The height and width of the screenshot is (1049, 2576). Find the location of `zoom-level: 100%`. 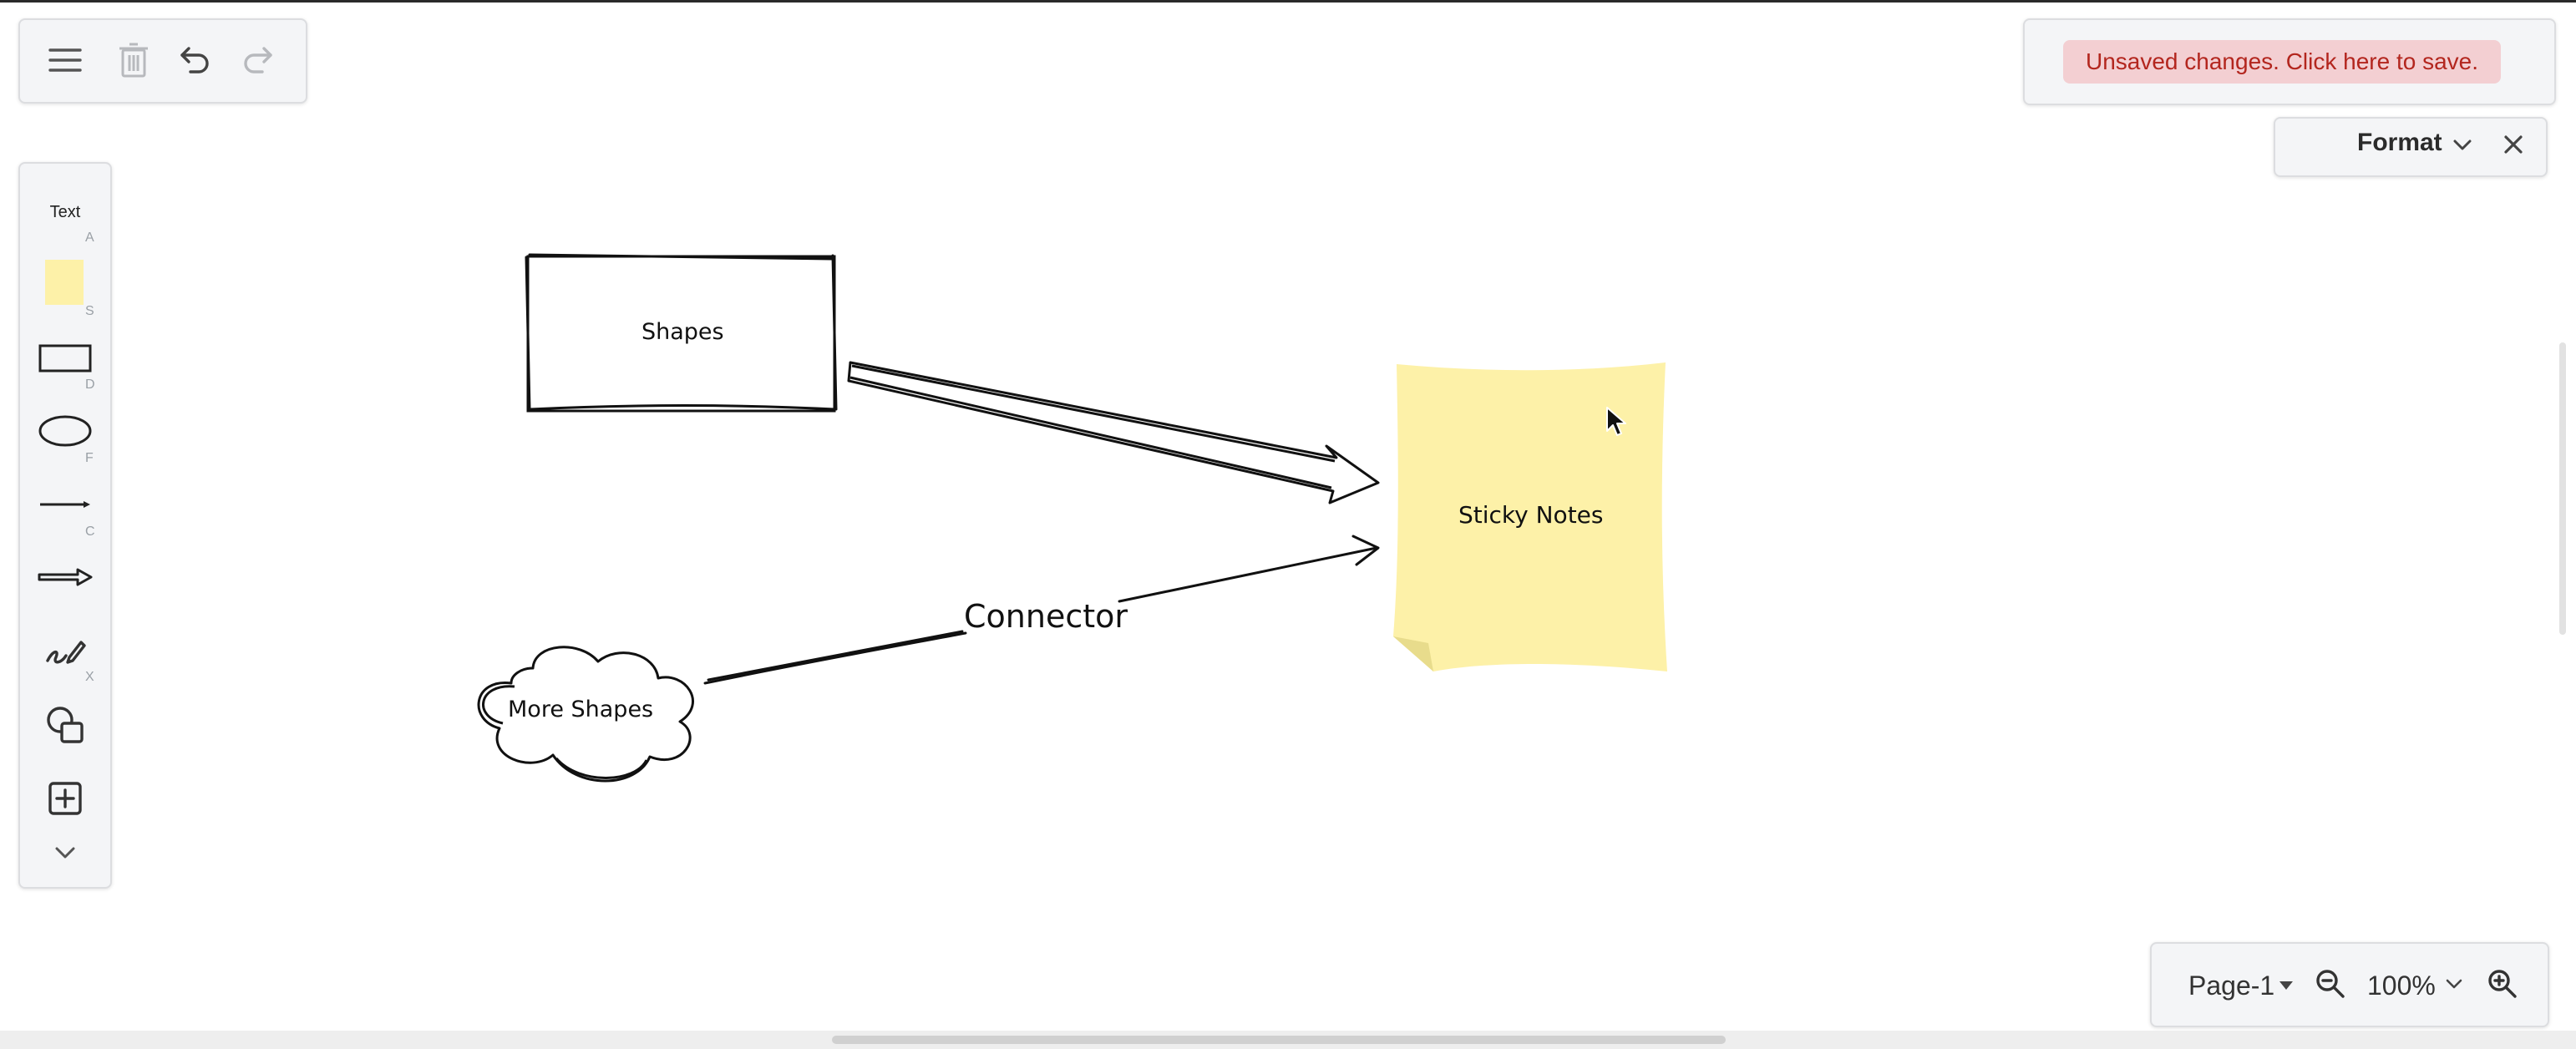

zoom-level: 100% is located at coordinates (2401, 985).